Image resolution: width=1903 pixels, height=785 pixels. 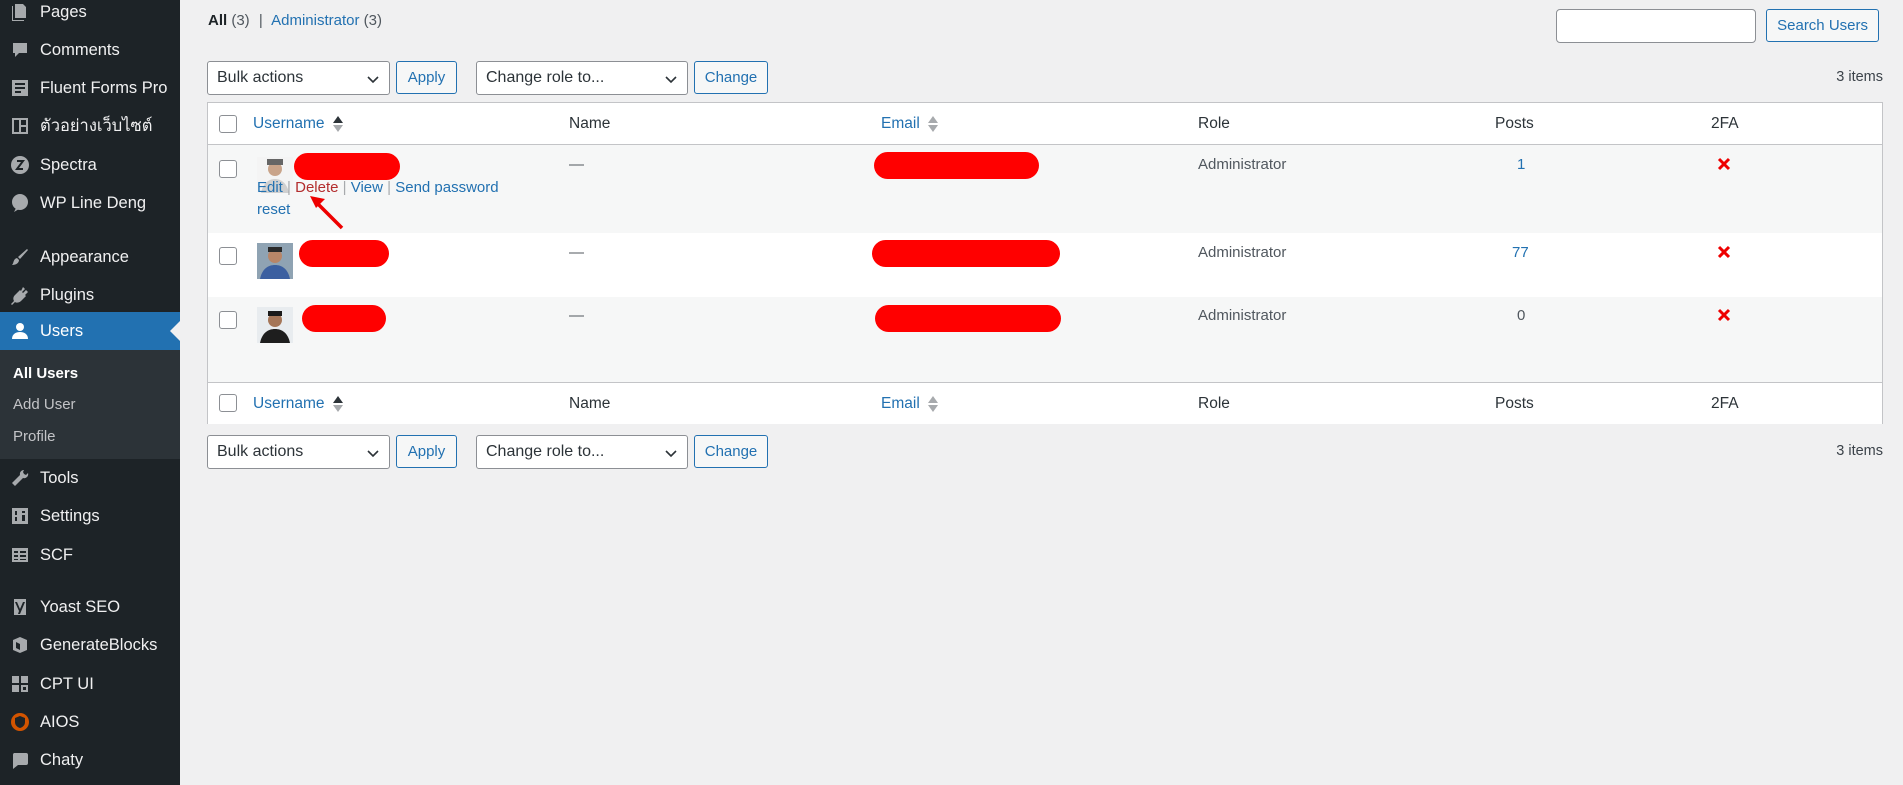 What do you see at coordinates (20, 607) in the screenshot?
I see `yoast-icon` at bounding box center [20, 607].